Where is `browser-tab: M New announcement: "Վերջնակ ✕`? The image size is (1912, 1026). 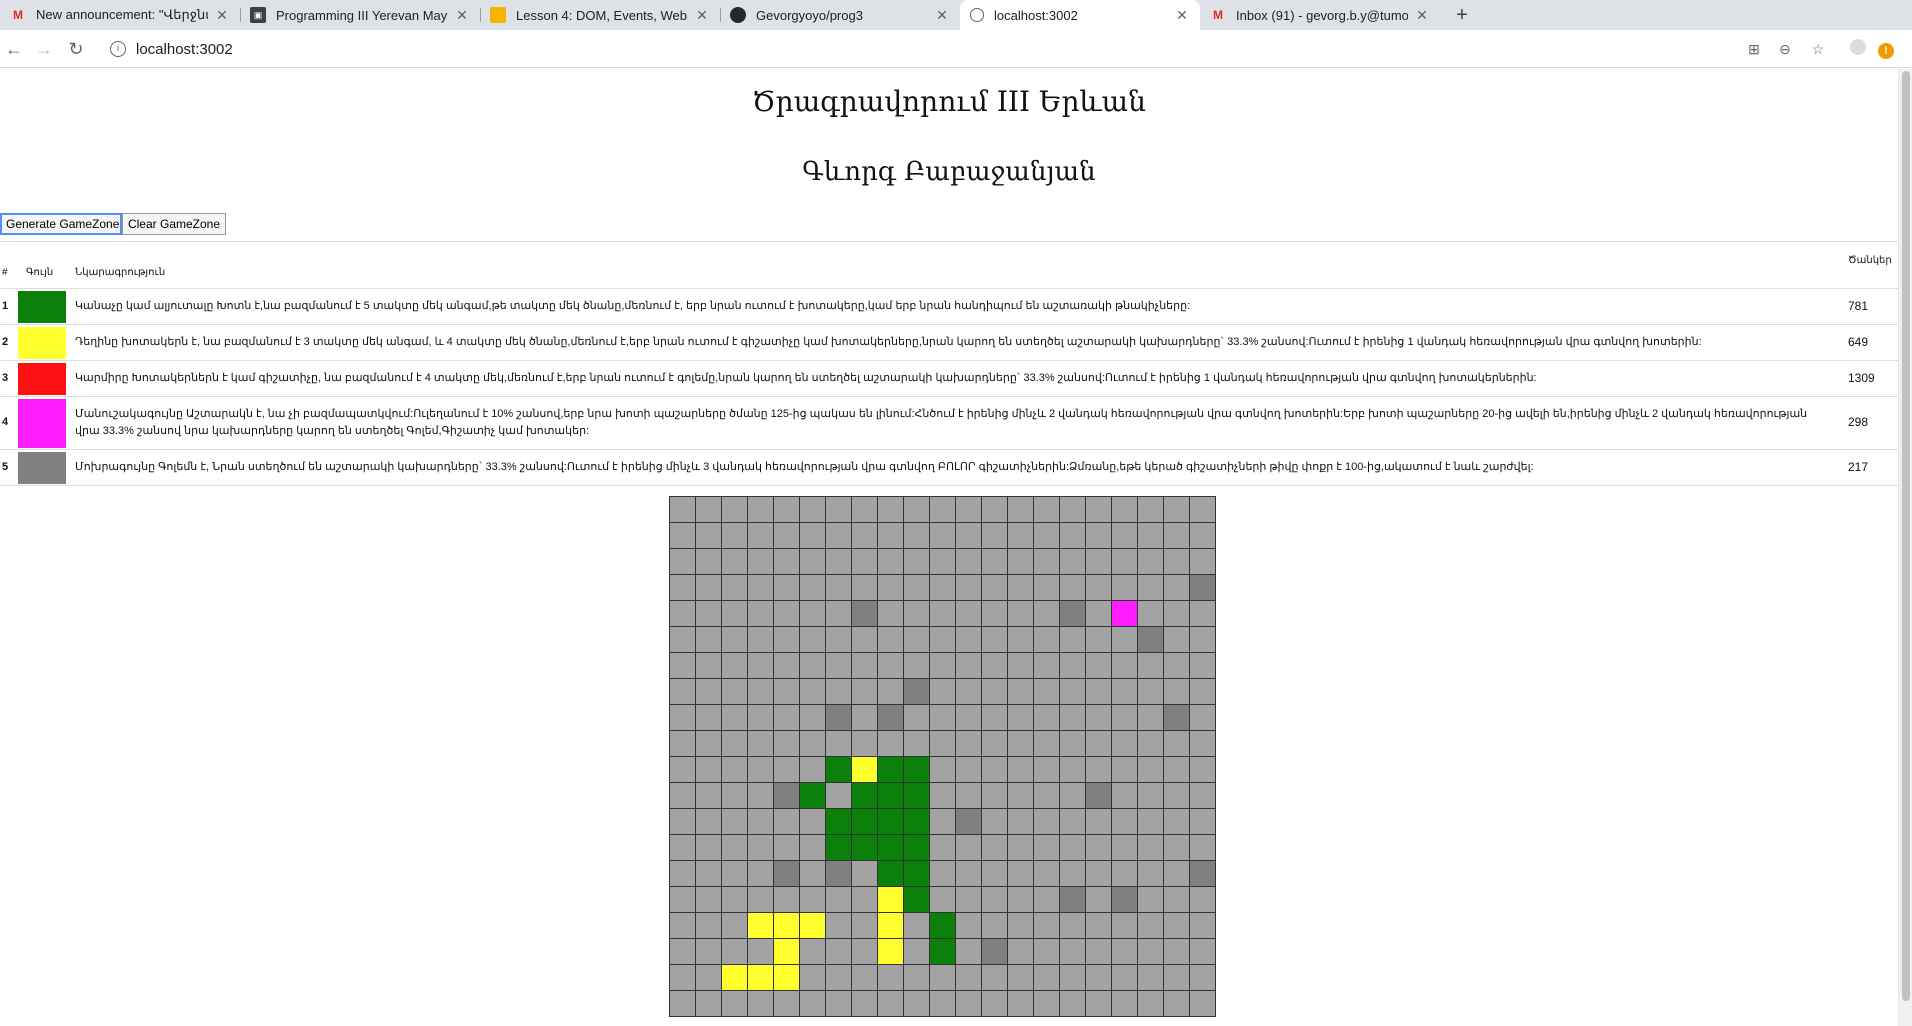 browser-tab: M New announcement: "Վերջնակ ✕ is located at coordinates (120, 15).